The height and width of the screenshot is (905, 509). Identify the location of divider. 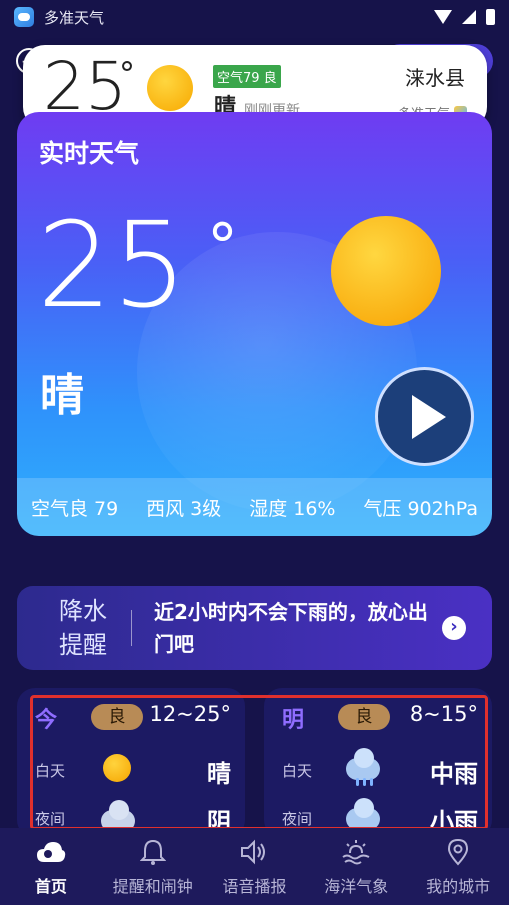
(131, 628).